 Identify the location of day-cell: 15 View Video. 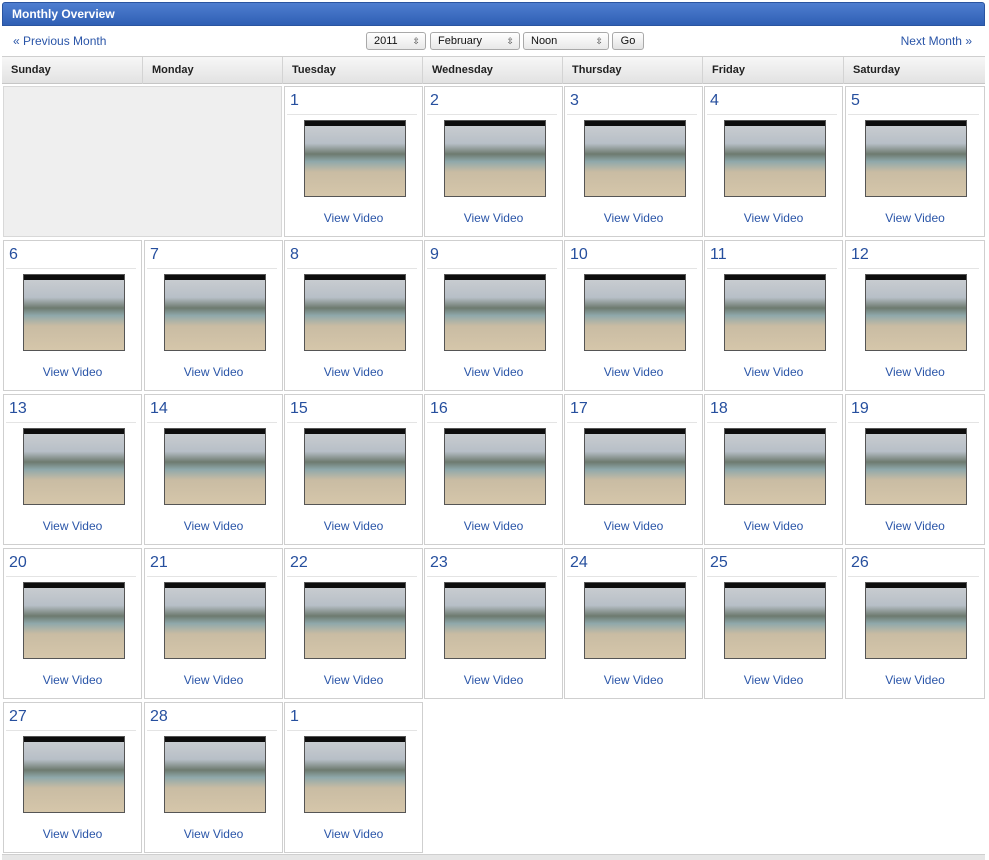
(353, 469).